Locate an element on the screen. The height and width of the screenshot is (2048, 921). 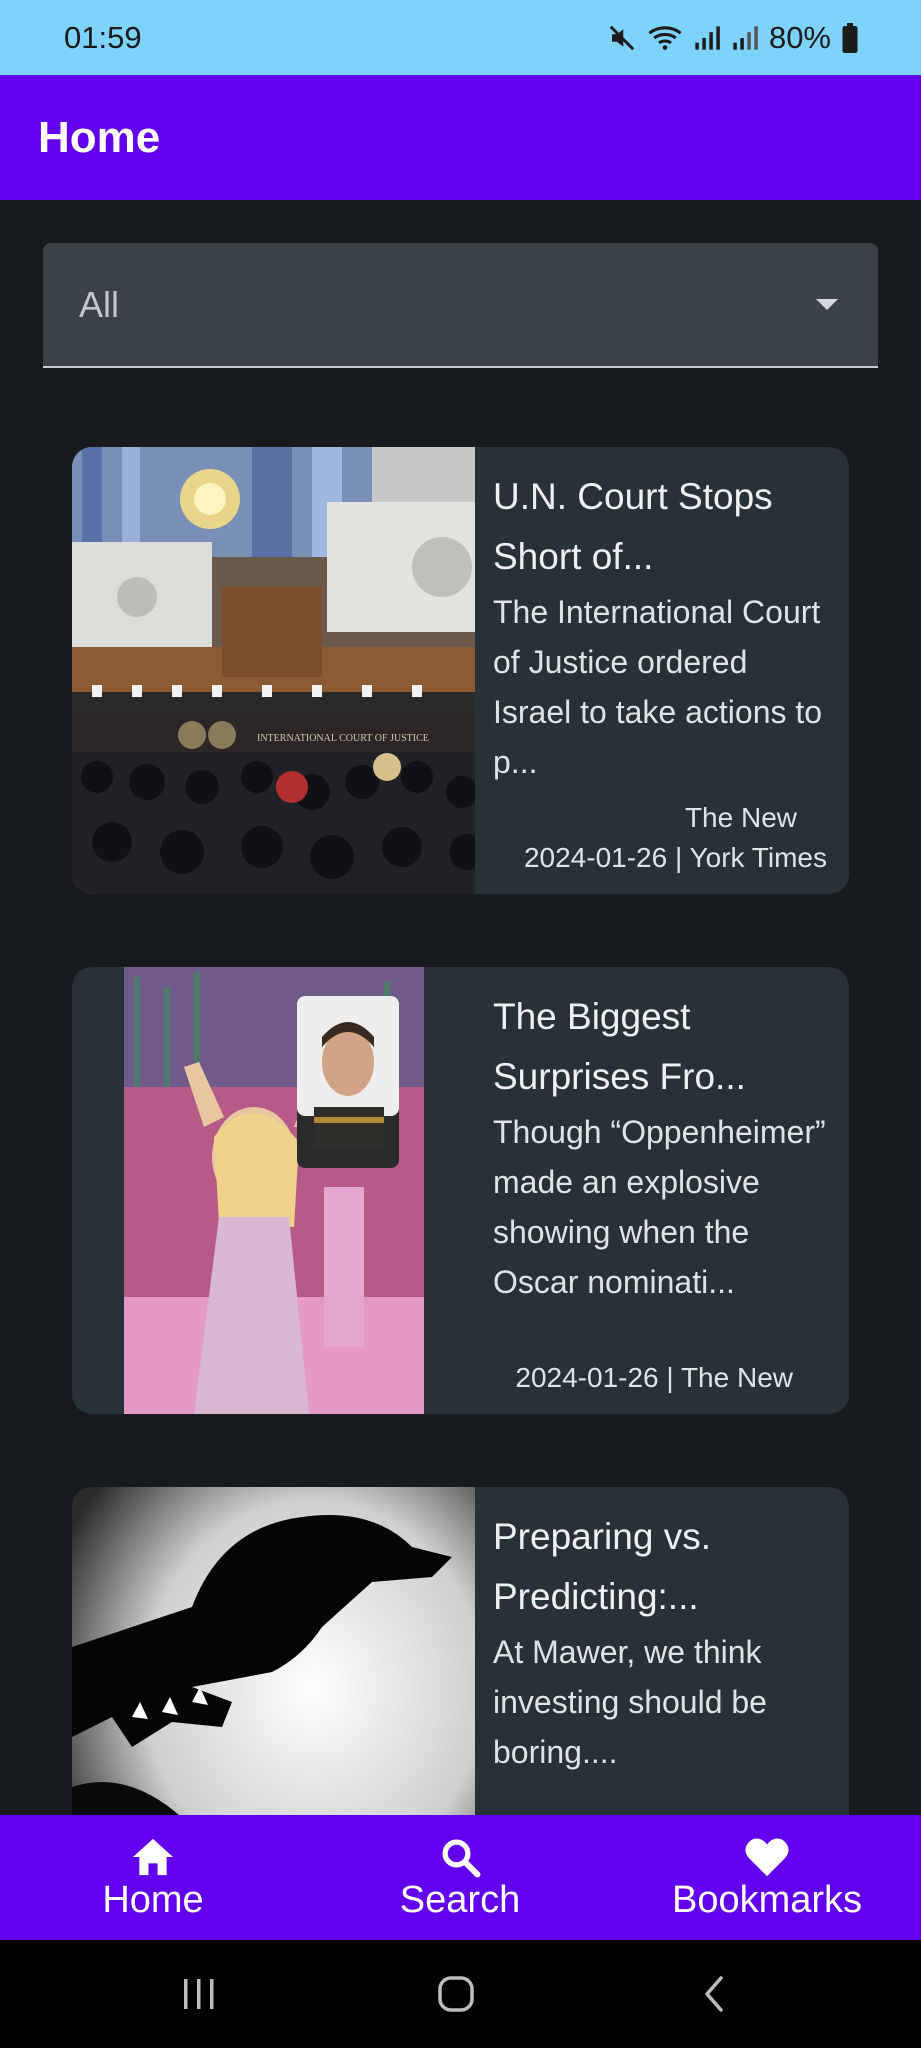
nav-search-label: Search is located at coordinates (460, 1899).